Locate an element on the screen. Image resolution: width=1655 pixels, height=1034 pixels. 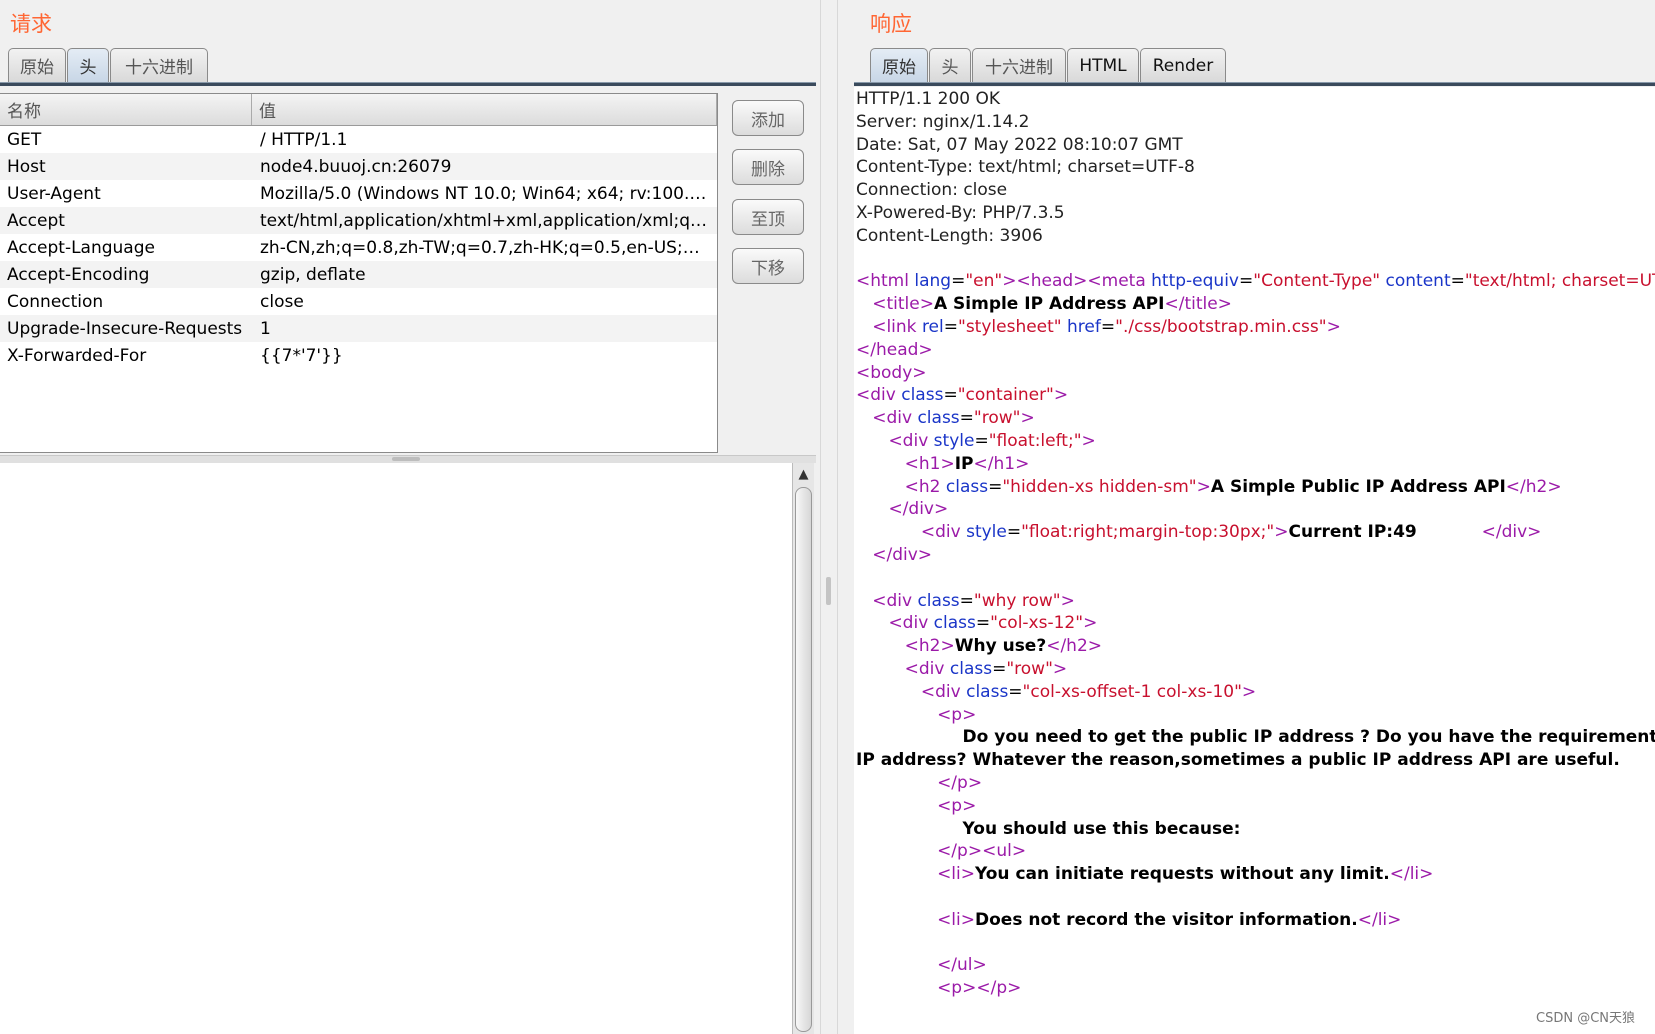
scrollbar-thumb is located at coordinates (803, 759).